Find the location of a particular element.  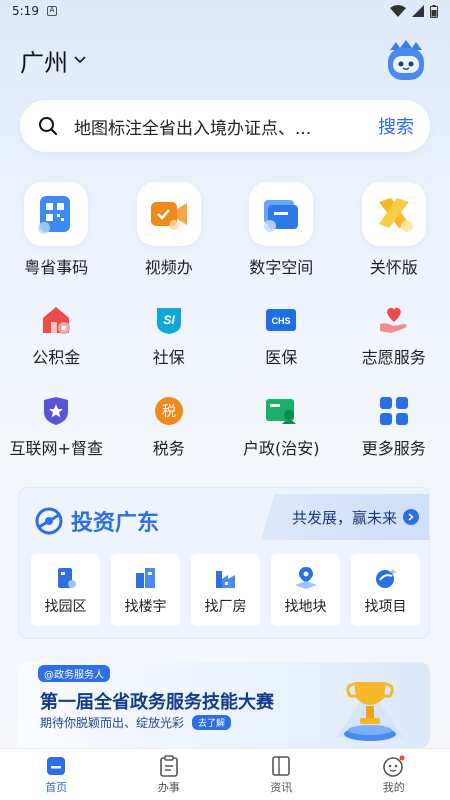

social-security-icon: SI is located at coordinates (169, 320).